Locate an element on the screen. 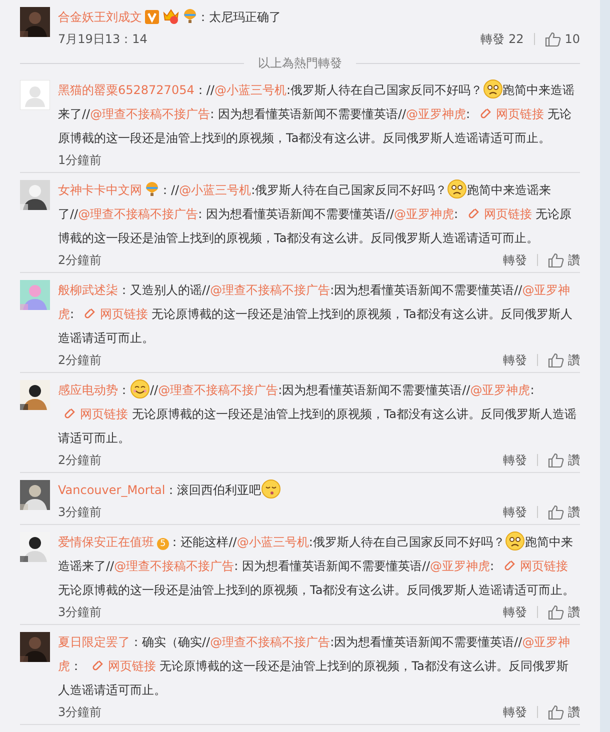  comment-time: 7月19日13：14 is located at coordinates (103, 39).